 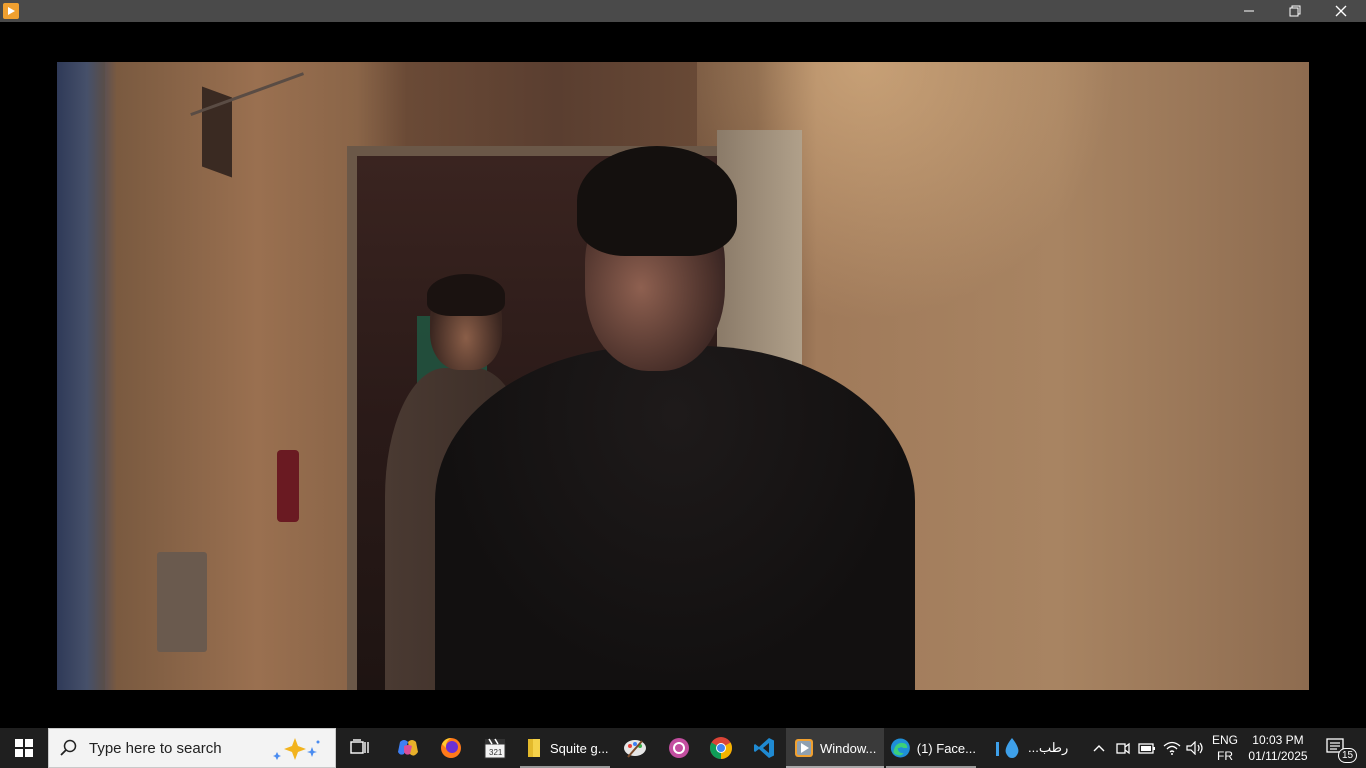 I want to click on search-icon, so click(x=69, y=748).